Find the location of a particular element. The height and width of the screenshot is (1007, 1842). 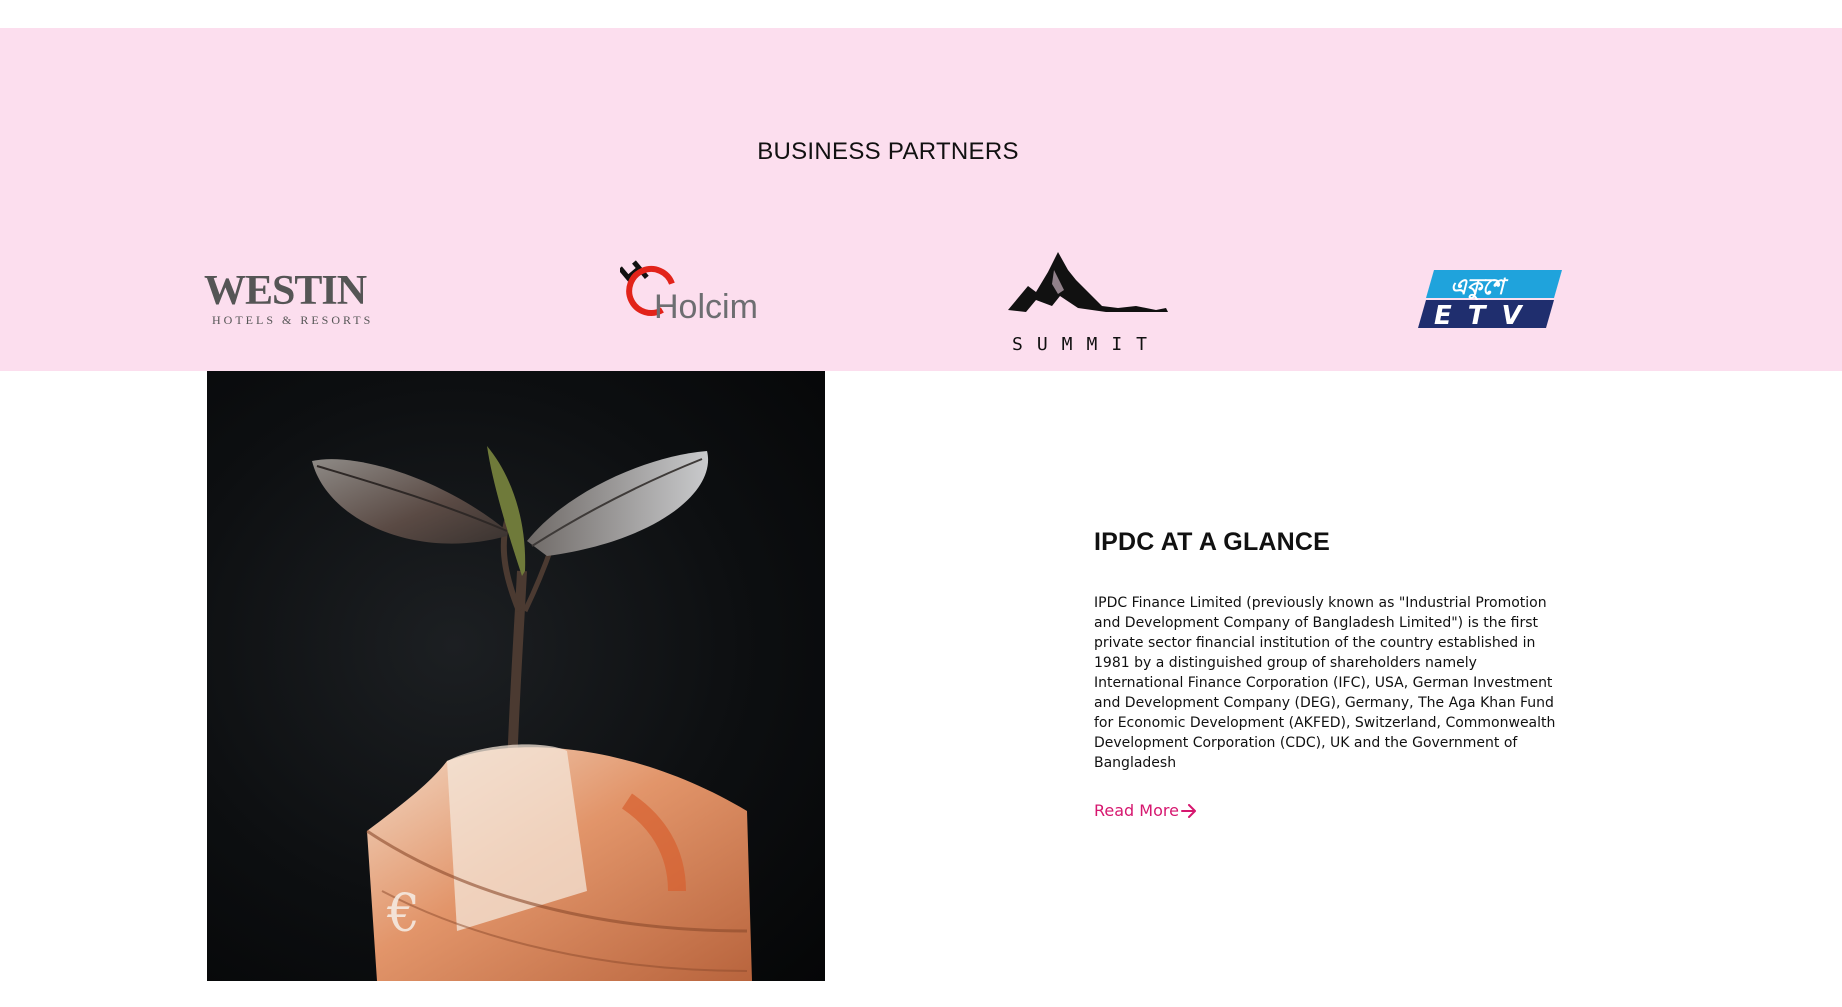

westin-wordmark: WESTIN is located at coordinates (285, 291).